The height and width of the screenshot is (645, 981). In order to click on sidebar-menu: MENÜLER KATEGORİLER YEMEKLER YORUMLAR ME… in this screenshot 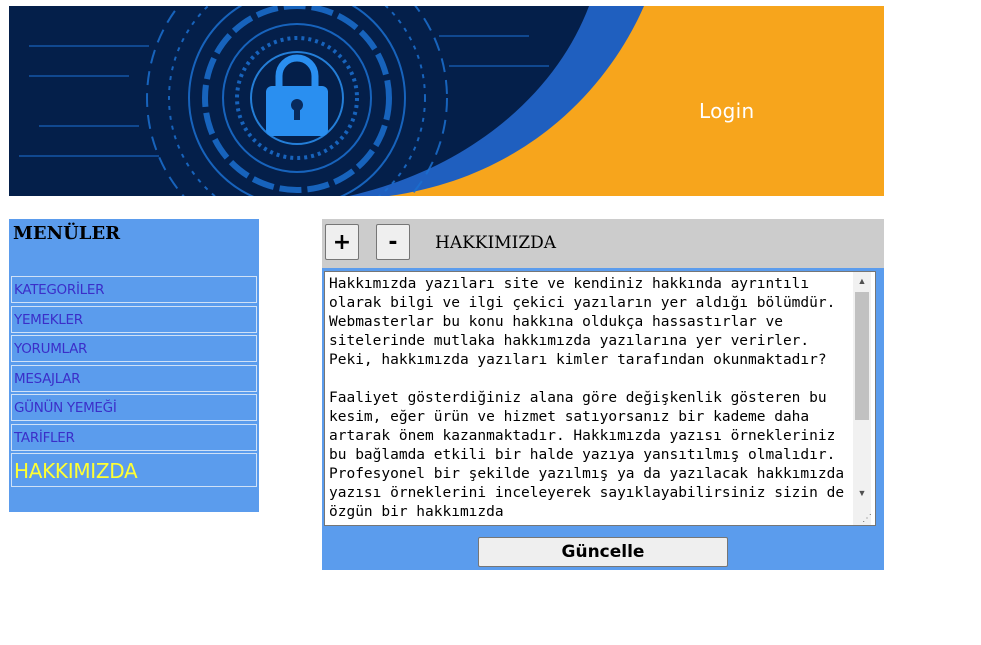, I will do `click(134, 365)`.